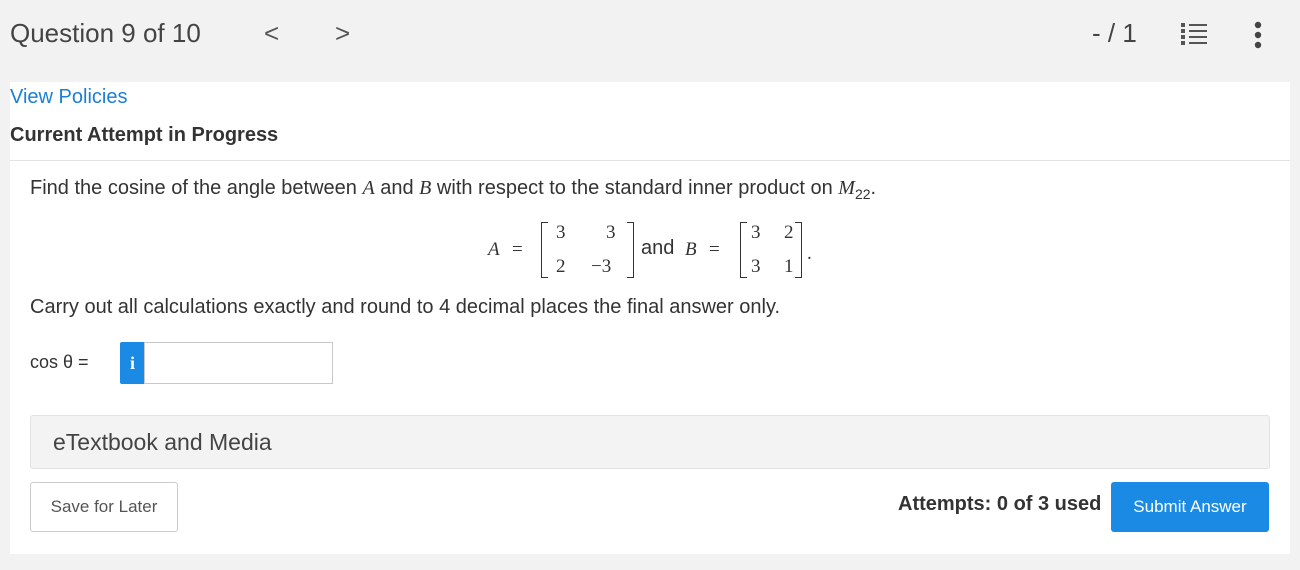 The width and height of the screenshot is (1300, 570). I want to click on matrix-b-right-bracket, so click(798, 250).